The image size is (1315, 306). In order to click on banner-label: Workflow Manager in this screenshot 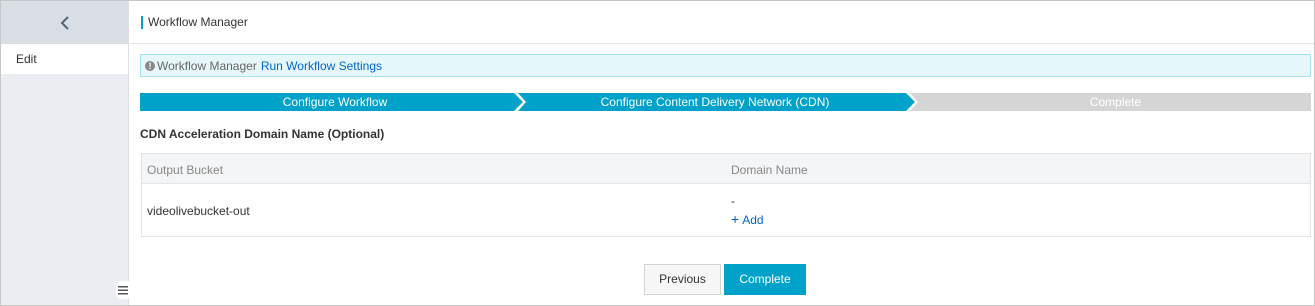, I will do `click(207, 65)`.